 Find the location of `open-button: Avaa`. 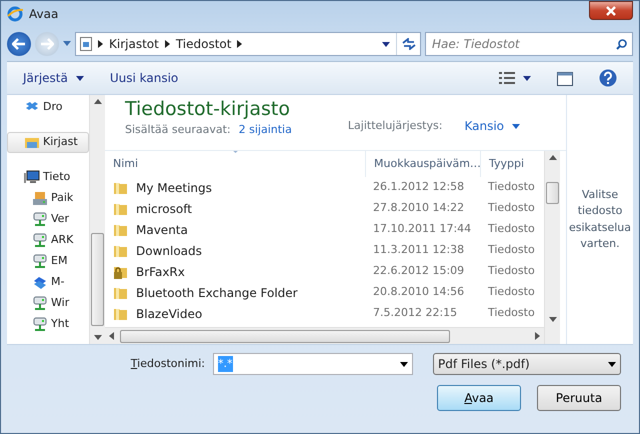

open-button: Avaa is located at coordinates (479, 398).